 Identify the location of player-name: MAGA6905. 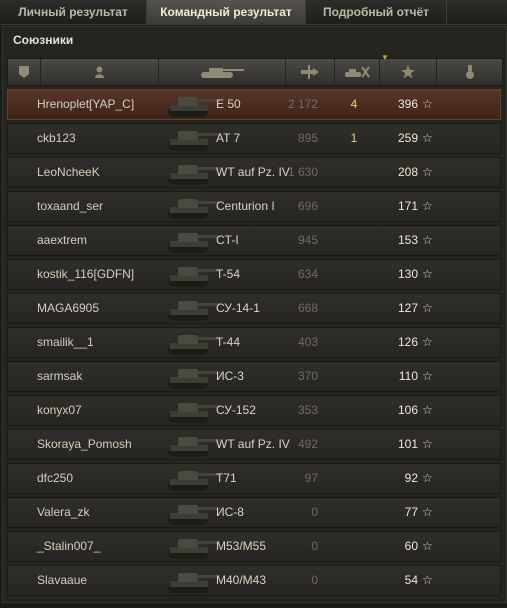
(68, 308).